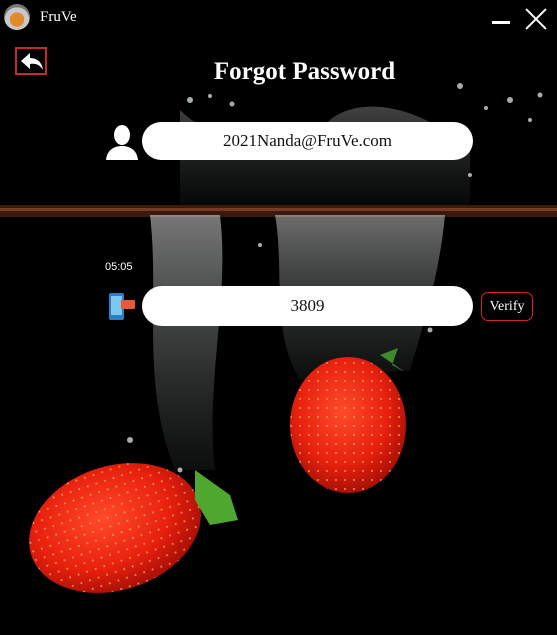 The width and height of the screenshot is (557, 635). Describe the element at coordinates (122, 142) in the screenshot. I see `user-icon` at that location.